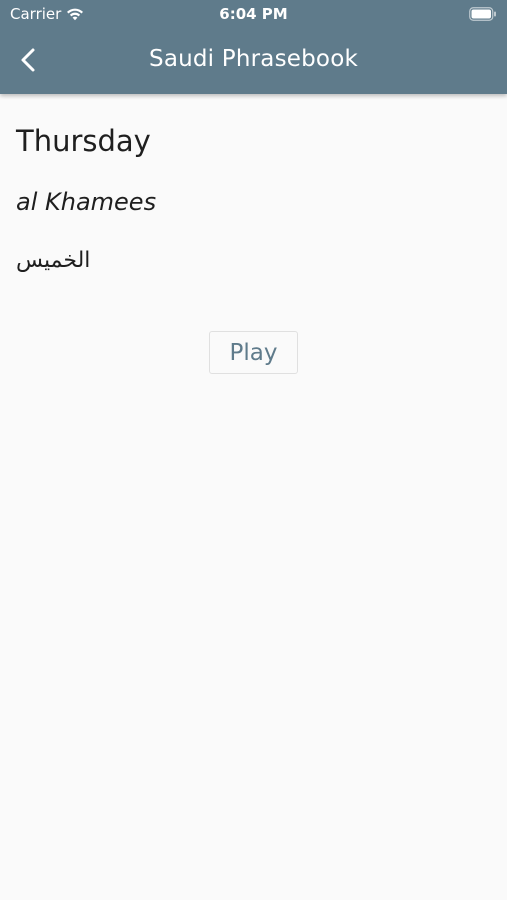 This screenshot has height=900, width=507. I want to click on page-title: Saudi Phrasebook, so click(253, 59).